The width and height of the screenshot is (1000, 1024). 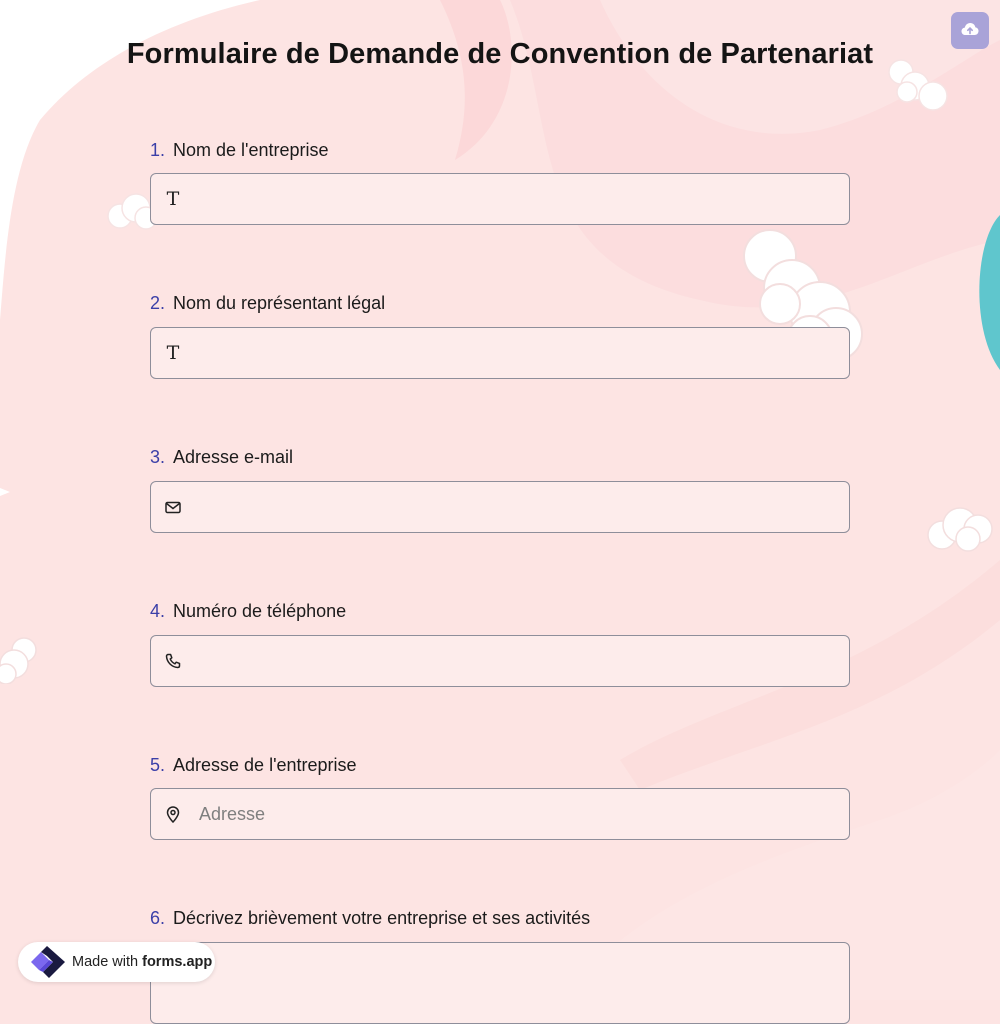 What do you see at coordinates (260, 611) in the screenshot?
I see `question-text: Numéro de téléphone` at bounding box center [260, 611].